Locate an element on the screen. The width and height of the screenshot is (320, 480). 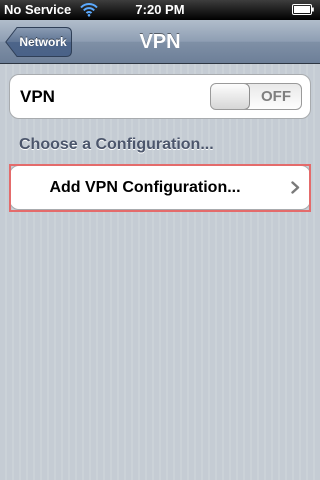
clock: 7:20 PM is located at coordinates (160, 9).